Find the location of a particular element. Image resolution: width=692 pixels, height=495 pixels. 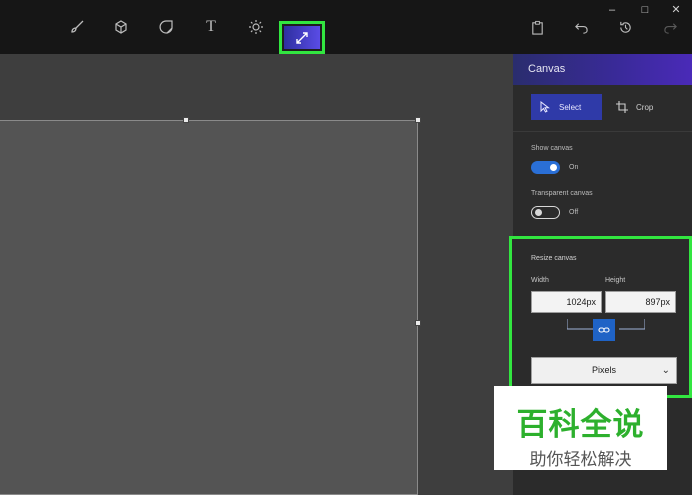

resize-canvas-title: Resize canvas is located at coordinates (554, 258).